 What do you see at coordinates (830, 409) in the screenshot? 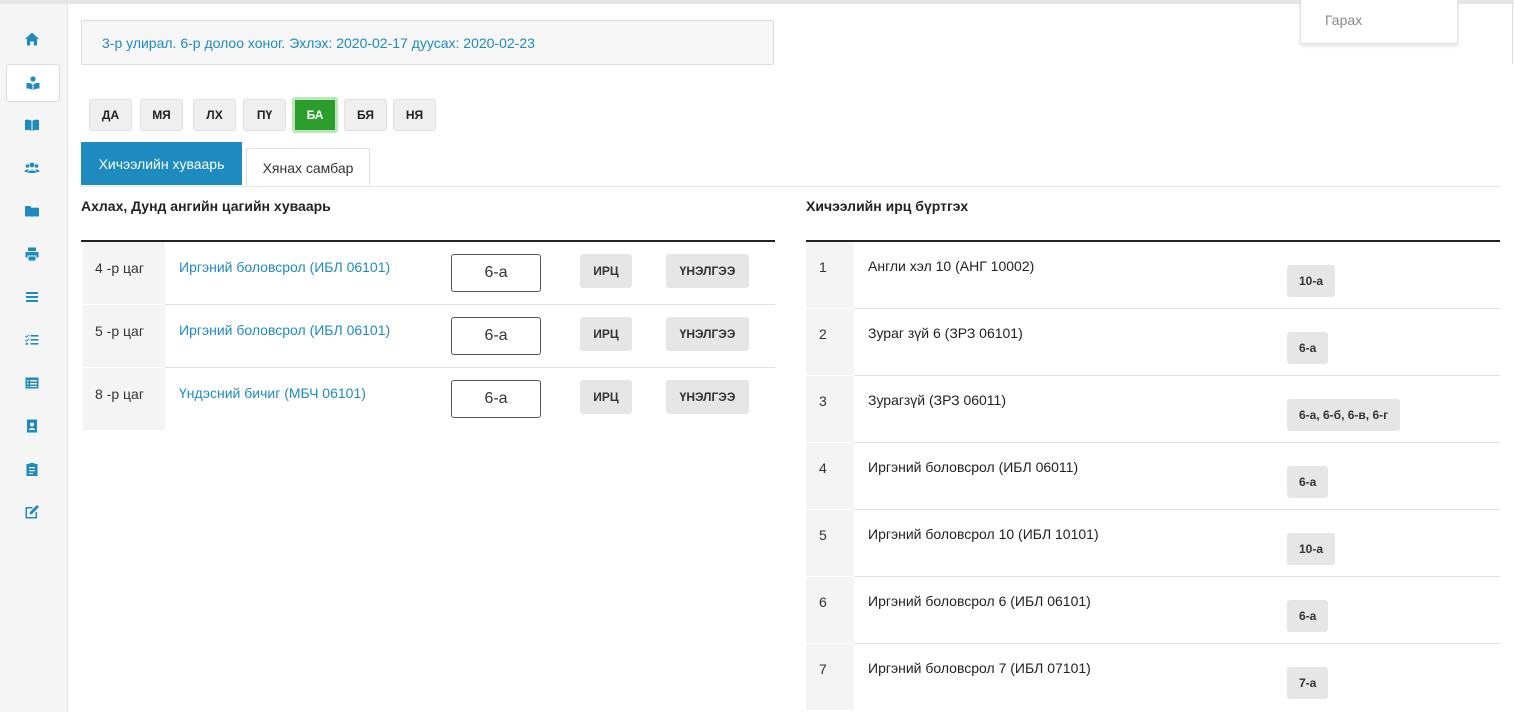
I see `row-number: 3` at bounding box center [830, 409].